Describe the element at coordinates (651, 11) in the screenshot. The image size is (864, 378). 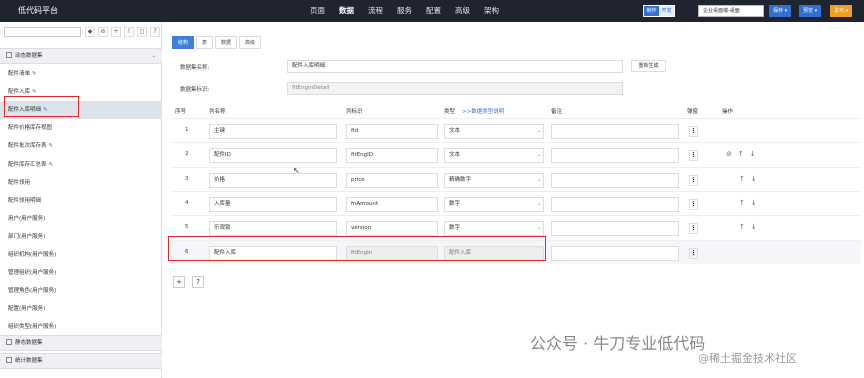
I see `mode-toggle-on: 制作` at that location.